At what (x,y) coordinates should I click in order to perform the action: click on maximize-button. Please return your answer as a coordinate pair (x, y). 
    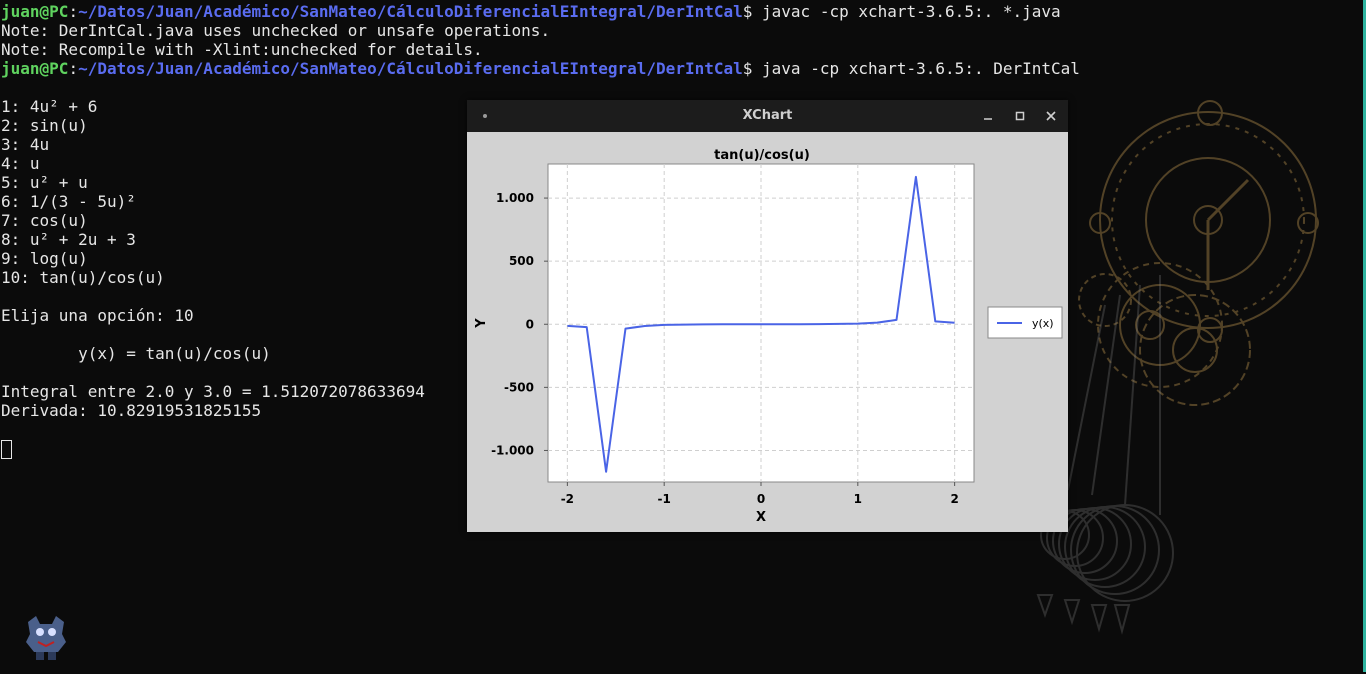
    Looking at the image, I should click on (1020, 116).